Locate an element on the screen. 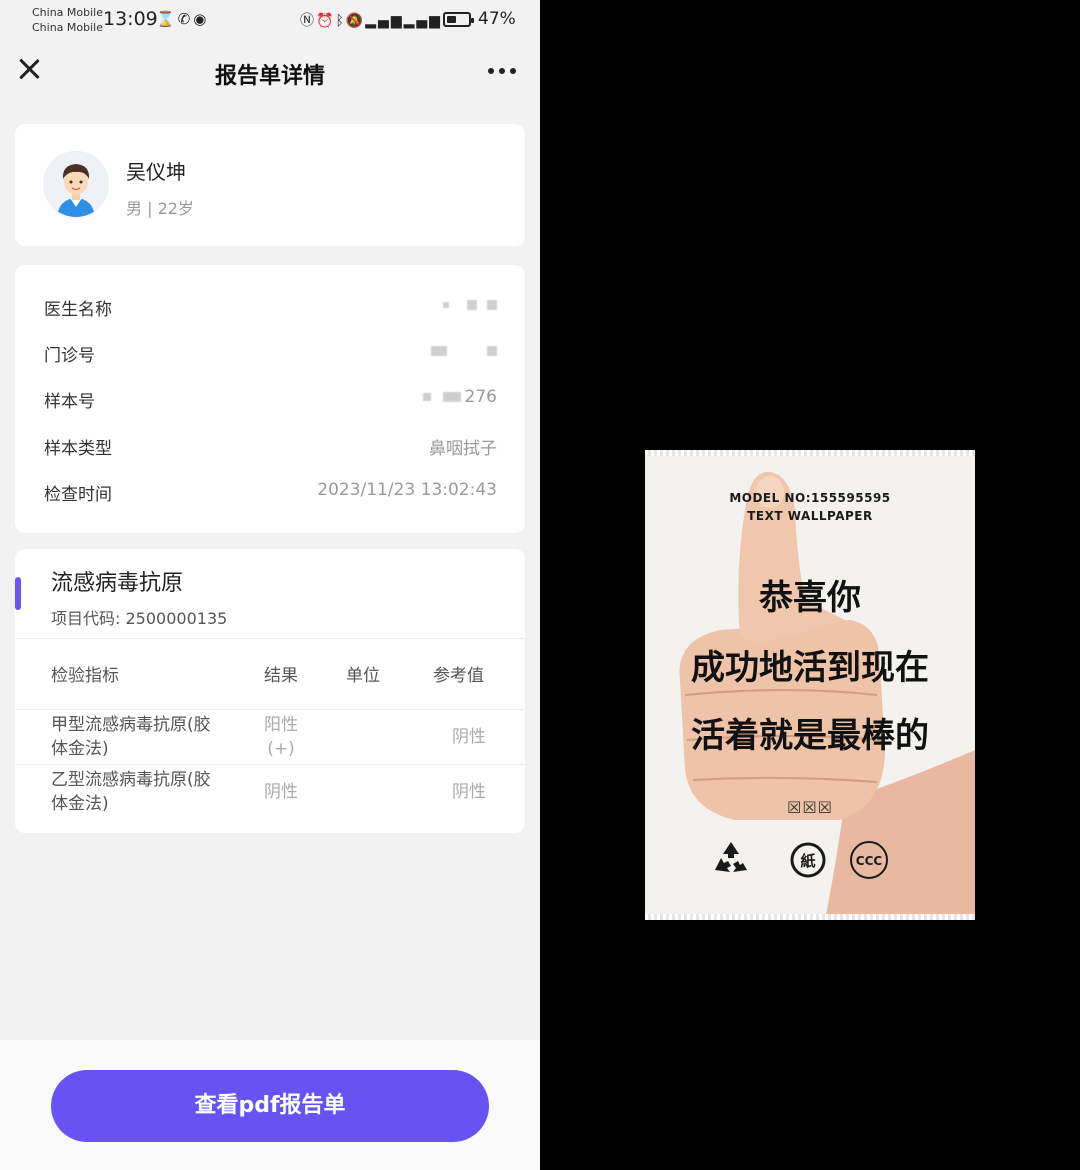 The image size is (1080, 1170). section-marker is located at coordinates (18, 593).